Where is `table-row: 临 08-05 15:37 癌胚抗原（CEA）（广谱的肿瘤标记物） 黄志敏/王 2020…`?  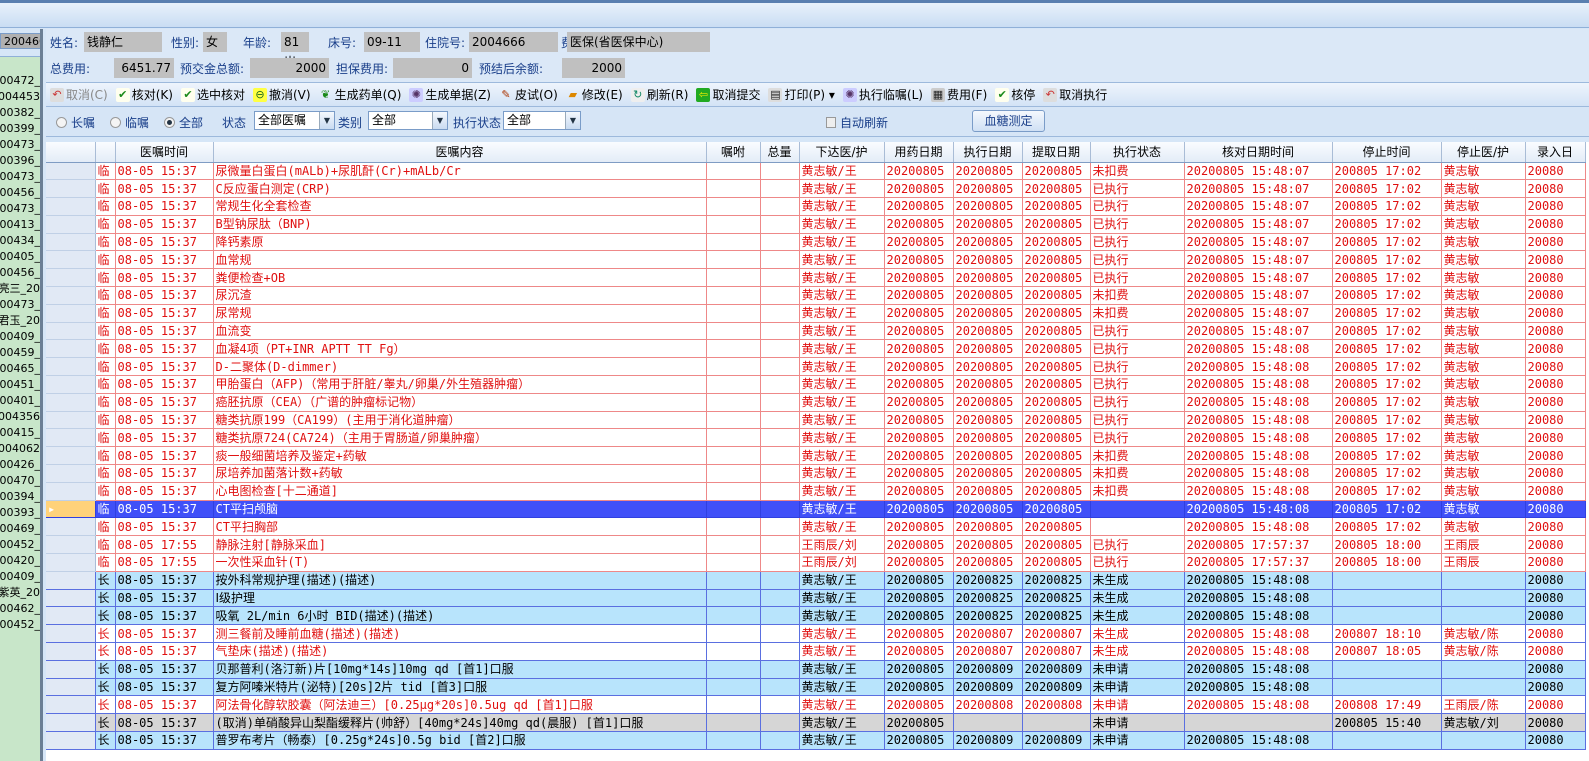 table-row: 临 08-05 15:37 癌胚抗原（CEA）（广谱的肿瘤标记物） 黄志敏/王 2020… is located at coordinates (816, 402).